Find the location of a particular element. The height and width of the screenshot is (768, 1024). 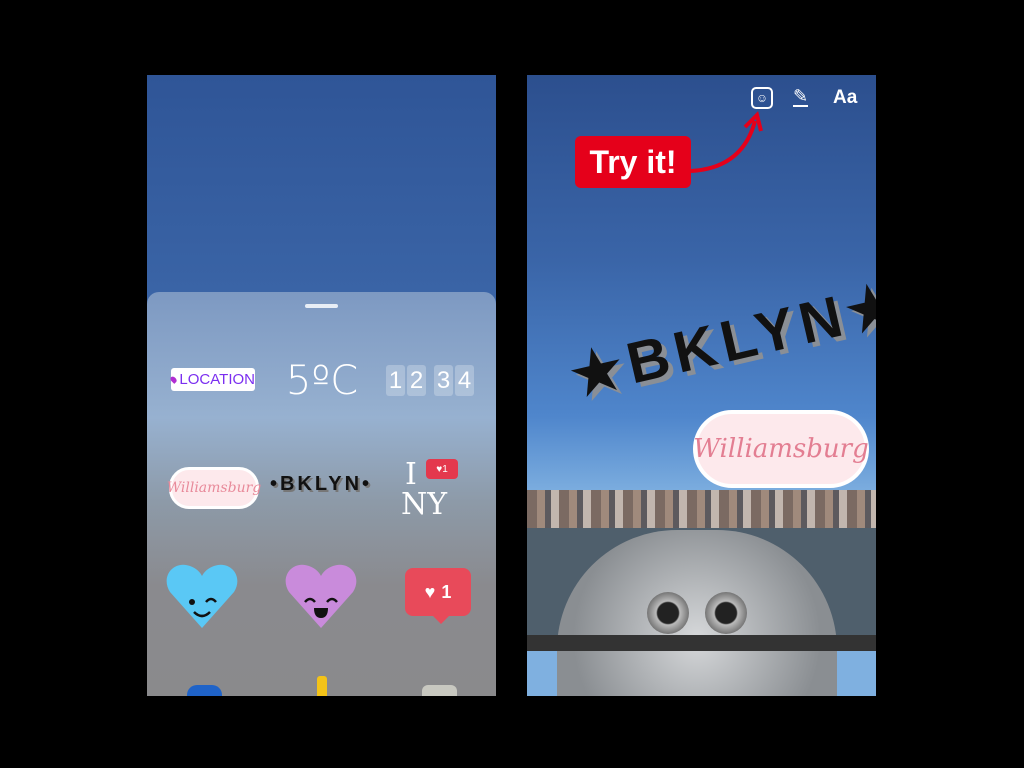

like-count: 1 is located at coordinates (446, 591).